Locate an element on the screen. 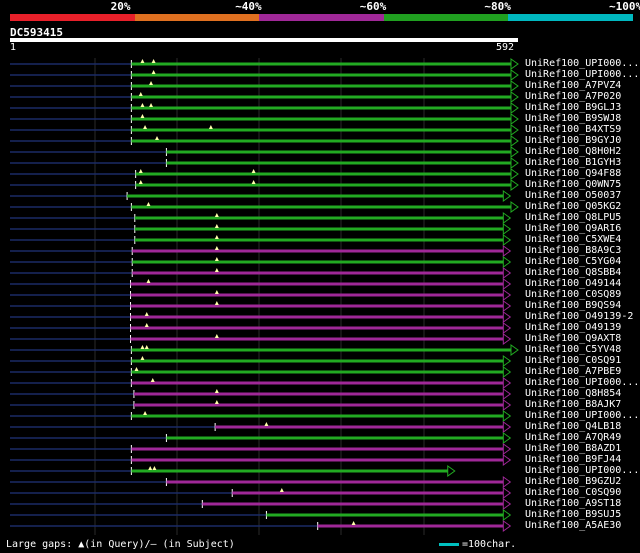 The width and height of the screenshot is (640, 553). hit-label-link: UniRef100_B9GLJ3 is located at coordinates (573, 107).